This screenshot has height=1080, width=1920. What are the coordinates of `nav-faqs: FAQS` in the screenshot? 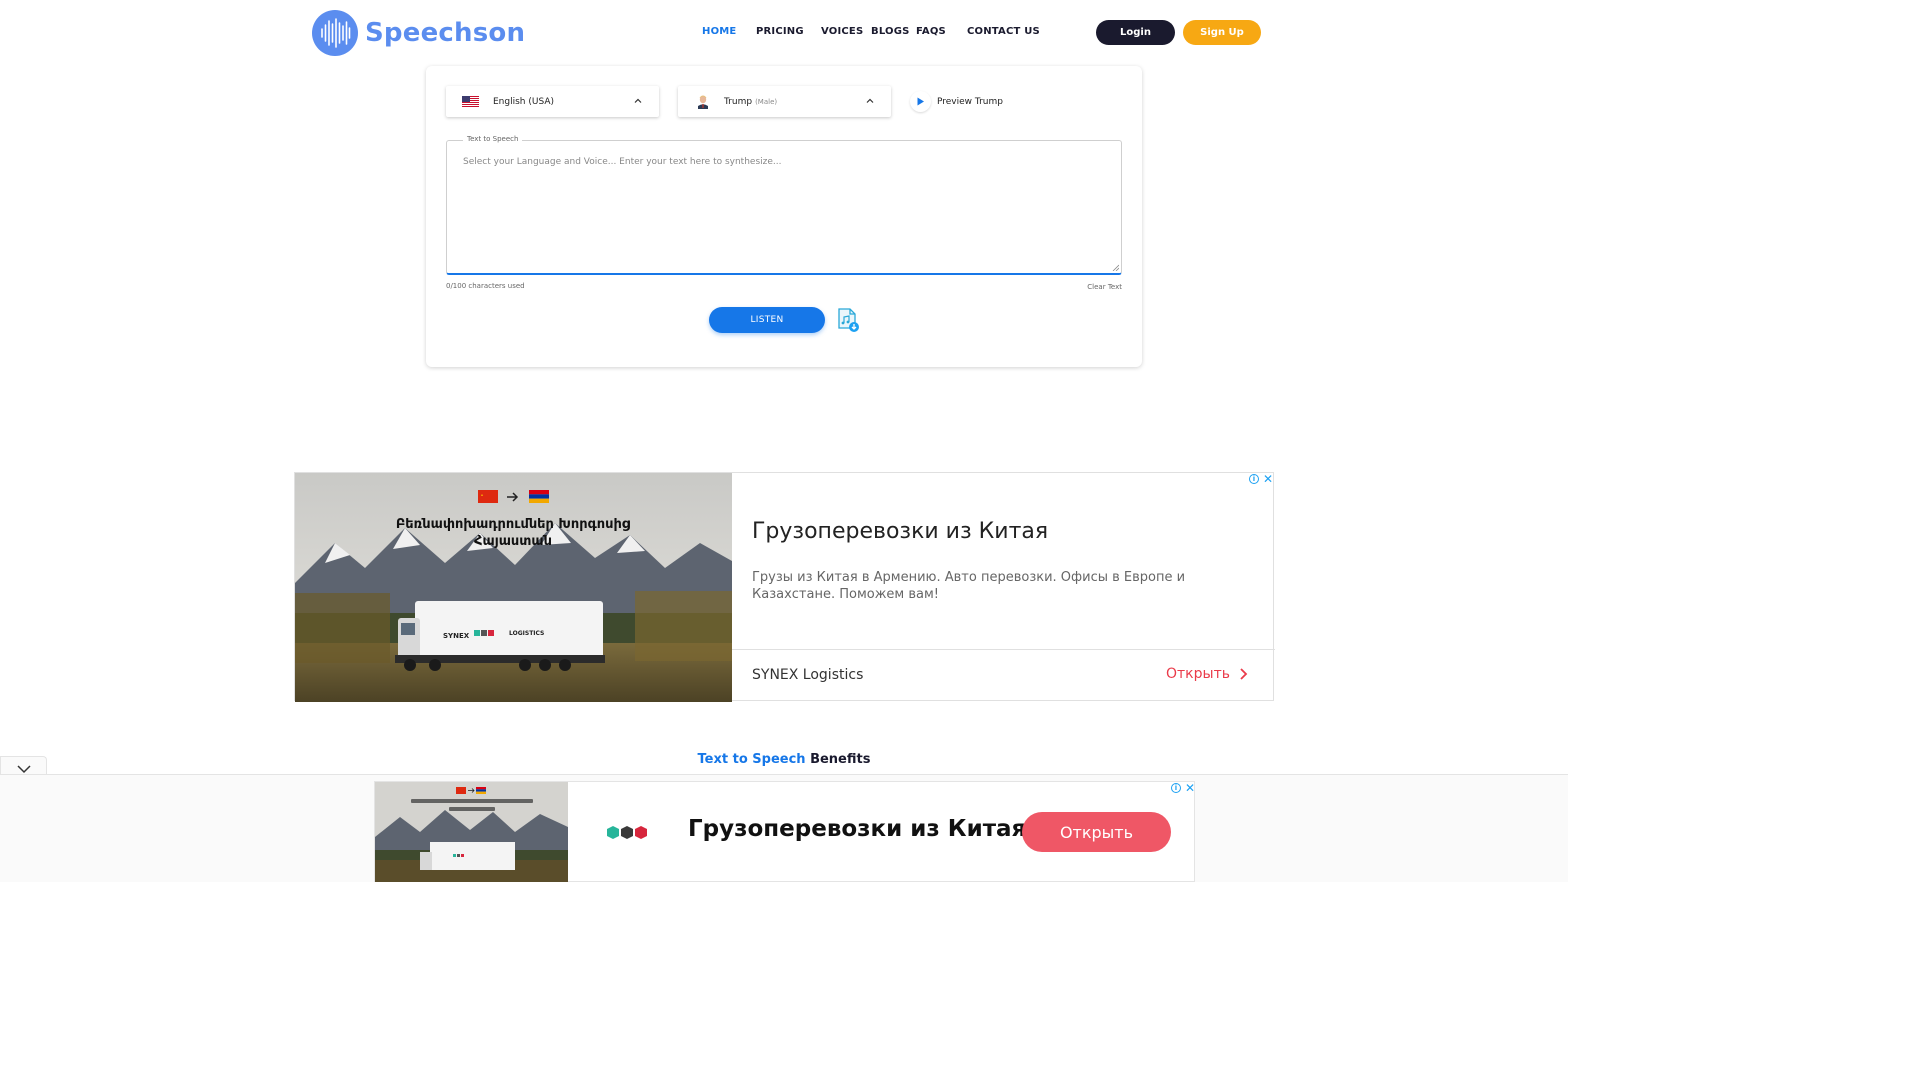 It's located at (931, 31).